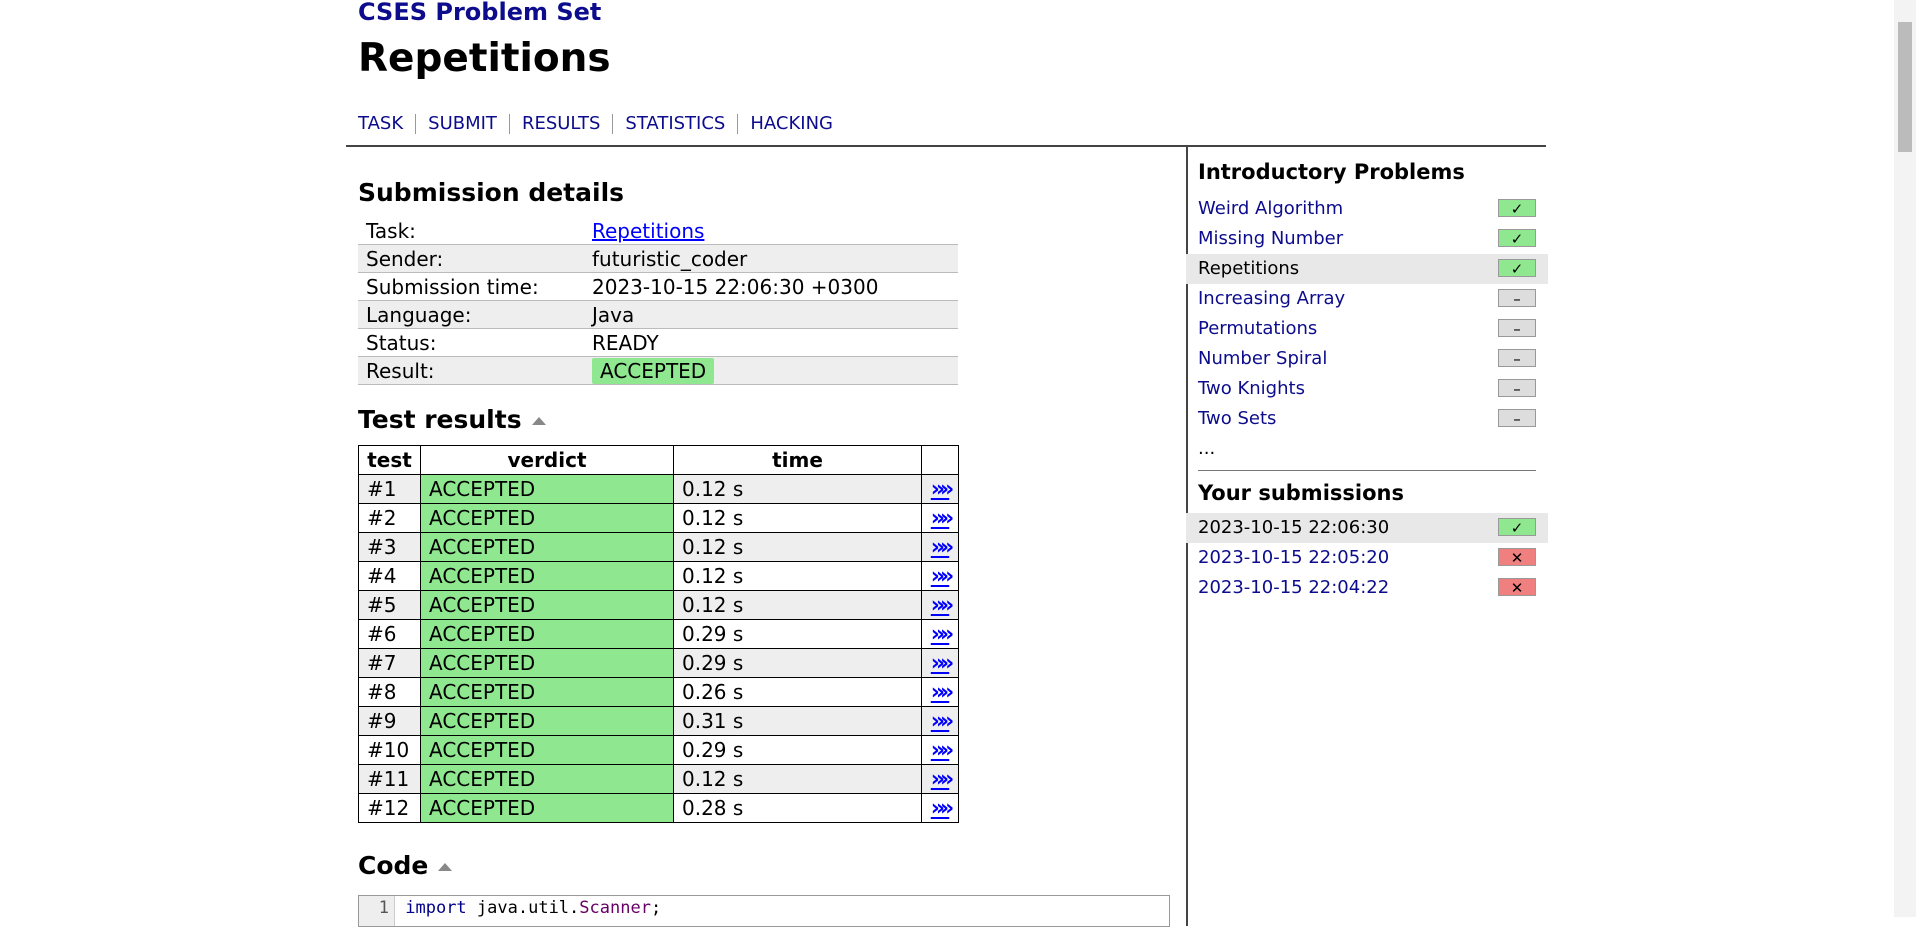 The image size is (1916, 927). I want to click on problem-item: Increasing Array –, so click(1373, 299).